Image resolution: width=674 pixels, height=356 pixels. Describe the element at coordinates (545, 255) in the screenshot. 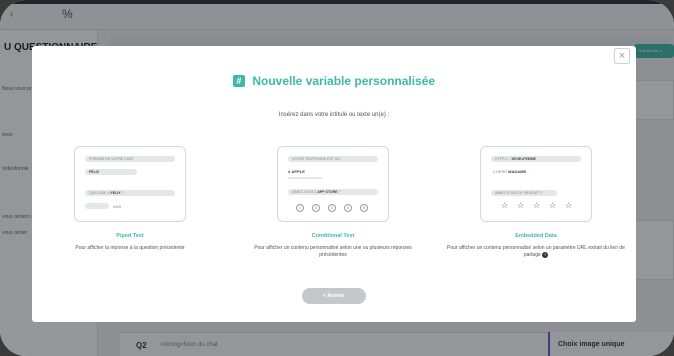

I see `help-icon: ?` at that location.